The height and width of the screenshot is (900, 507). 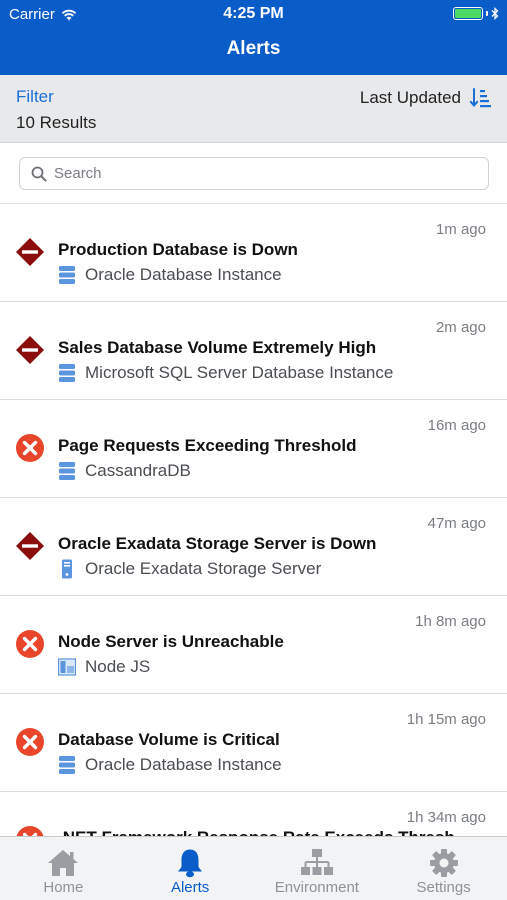 I want to click on alert-target: Oracle Exadata Storage Server, so click(x=189, y=569).